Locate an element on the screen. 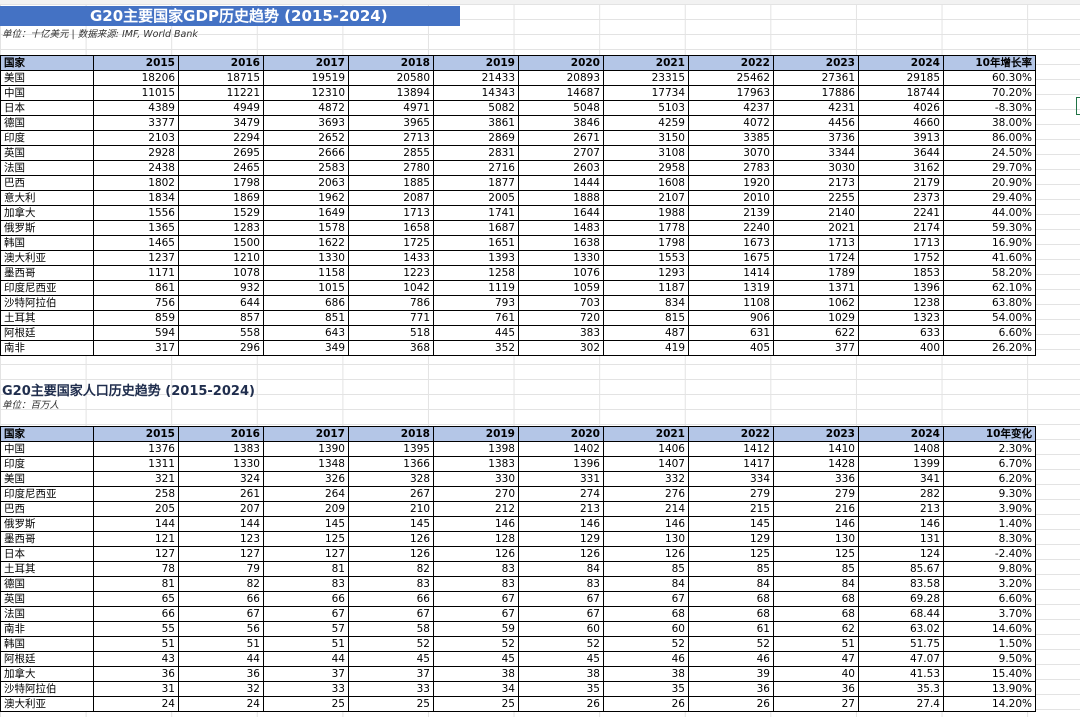  value-cell: 51 is located at coordinates (306, 644).